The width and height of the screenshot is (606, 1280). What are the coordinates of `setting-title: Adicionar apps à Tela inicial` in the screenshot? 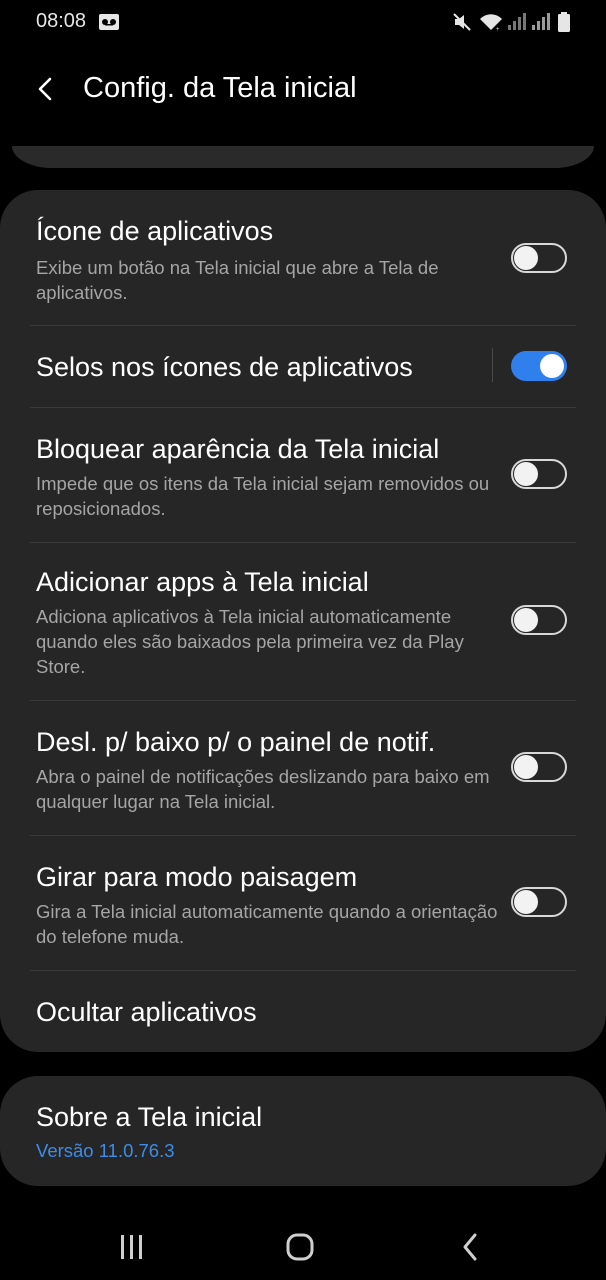 It's located at (202, 582).